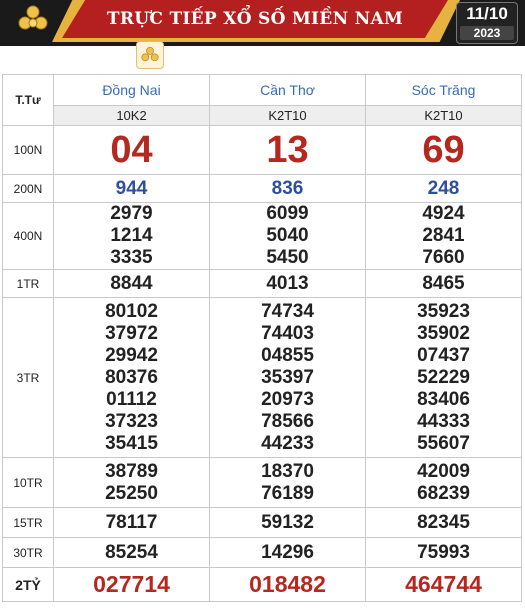  What do you see at coordinates (287, 443) in the screenshot?
I see `result-number: 44233` at bounding box center [287, 443].